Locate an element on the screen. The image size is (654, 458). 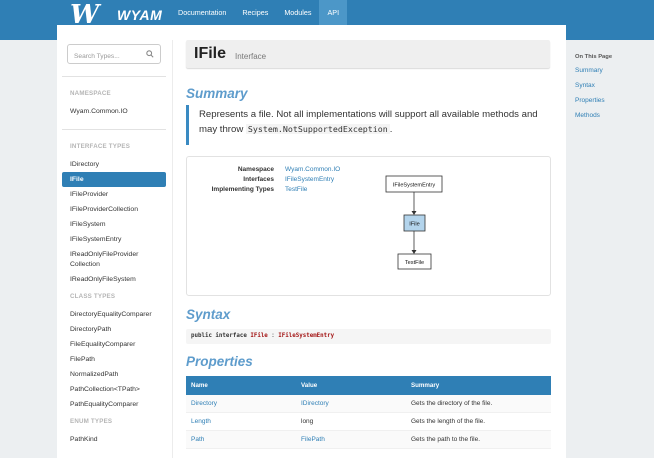
property-value: long is located at coordinates (307, 421).